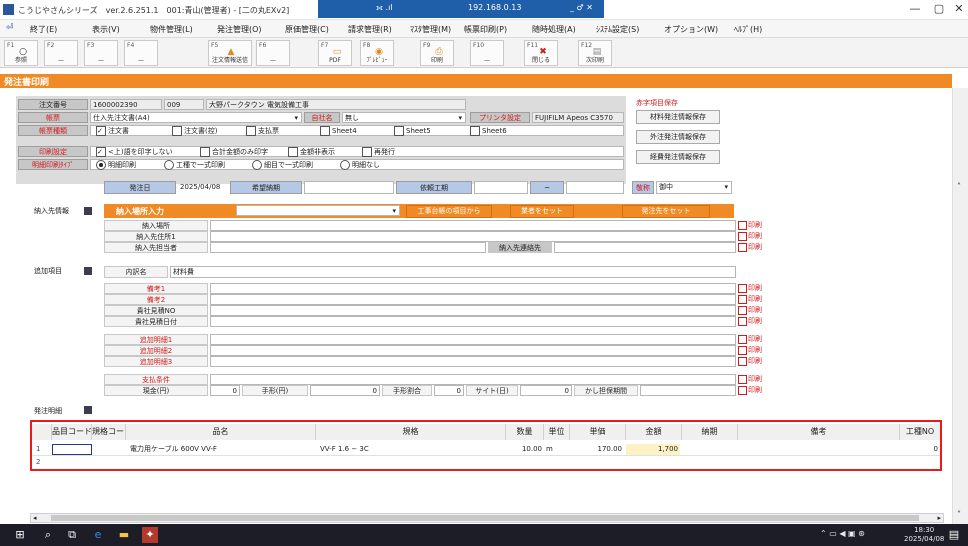 Image resolution: width=968 pixels, height=546 pixels. Describe the element at coordinates (194, 131) in the screenshot. I see `form-type-checkbox-2: 注文書(控)` at that location.